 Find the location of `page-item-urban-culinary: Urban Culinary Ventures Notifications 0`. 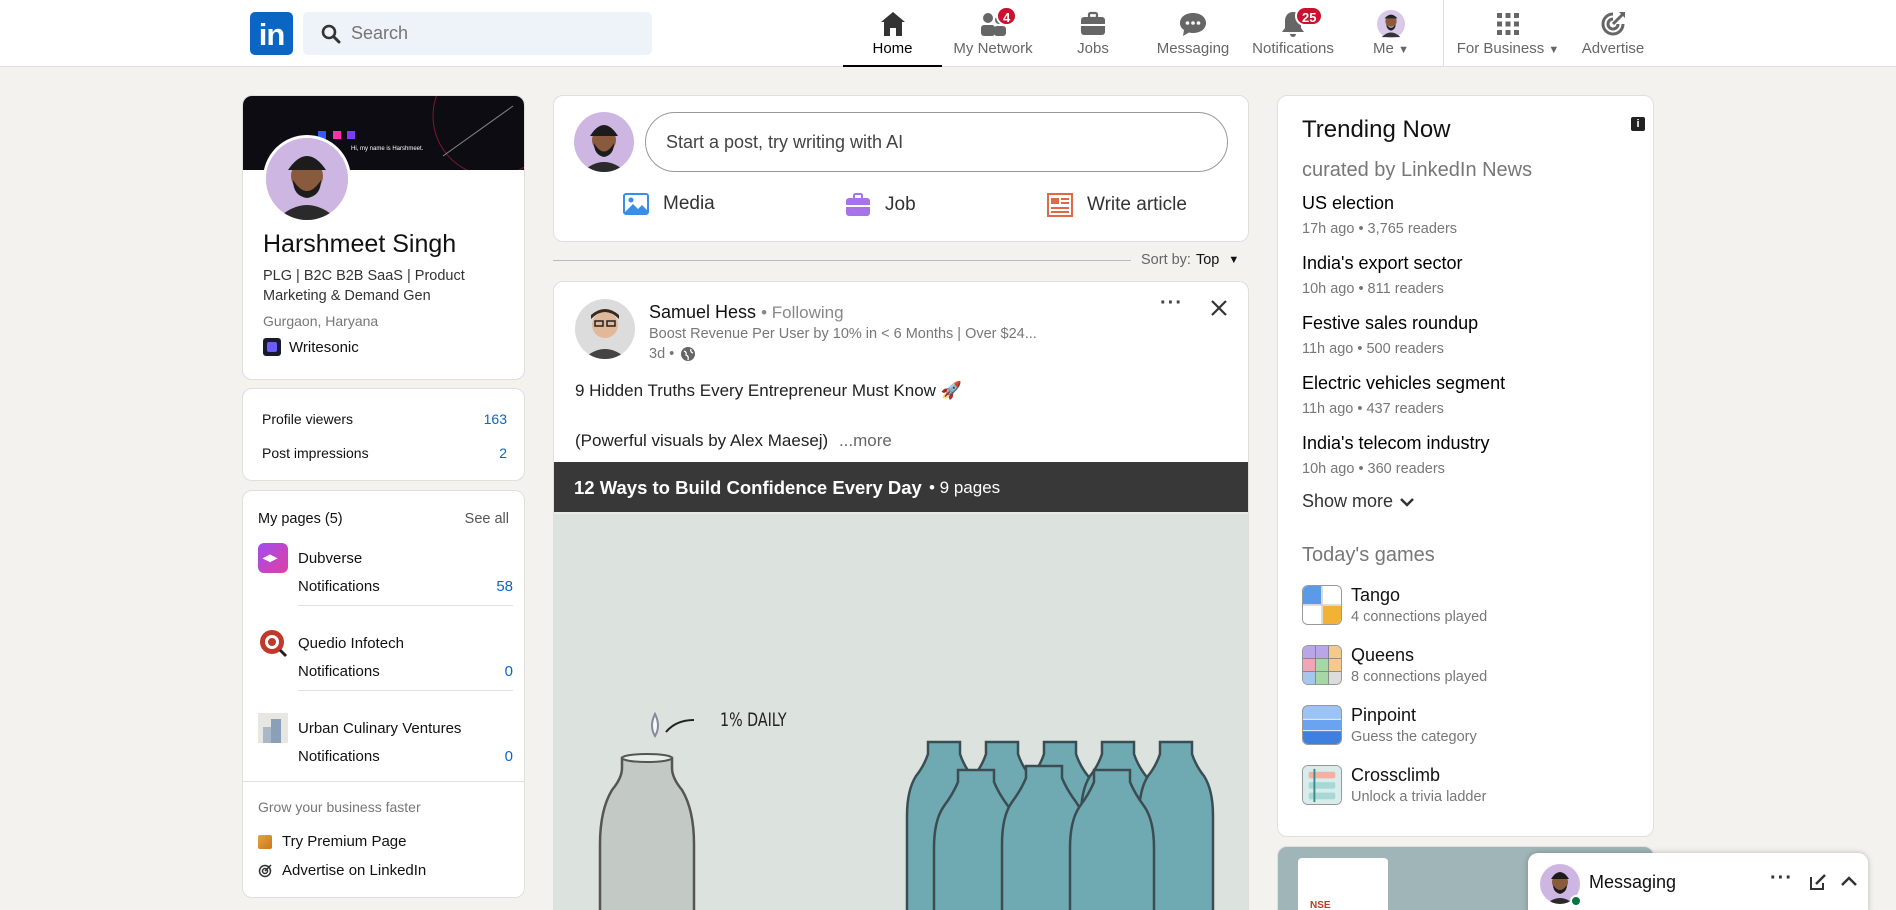

page-item-urban-culinary: Urban Culinary Ventures Notifications 0 is located at coordinates (385, 748).